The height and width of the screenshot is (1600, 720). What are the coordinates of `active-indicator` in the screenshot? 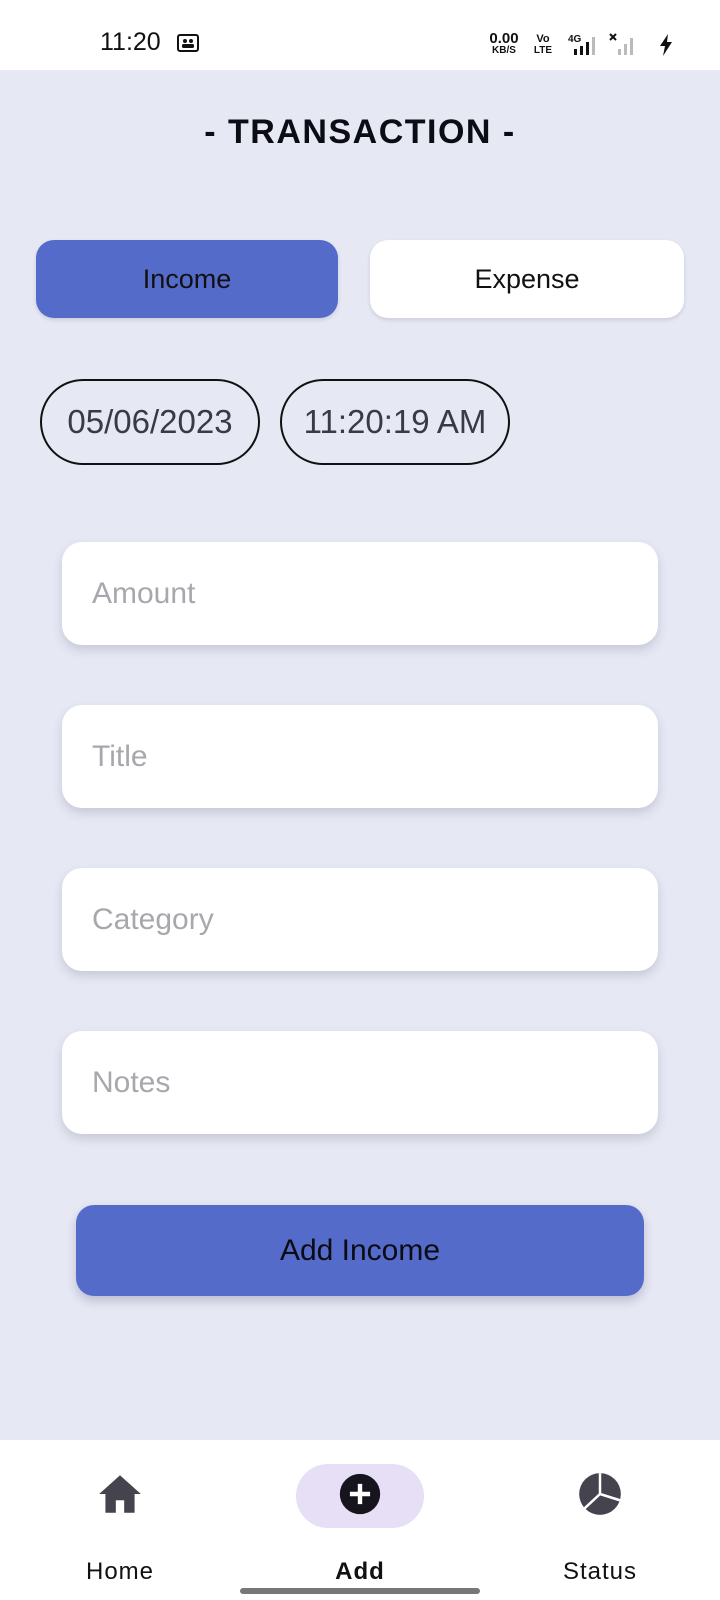 It's located at (360, 1496).